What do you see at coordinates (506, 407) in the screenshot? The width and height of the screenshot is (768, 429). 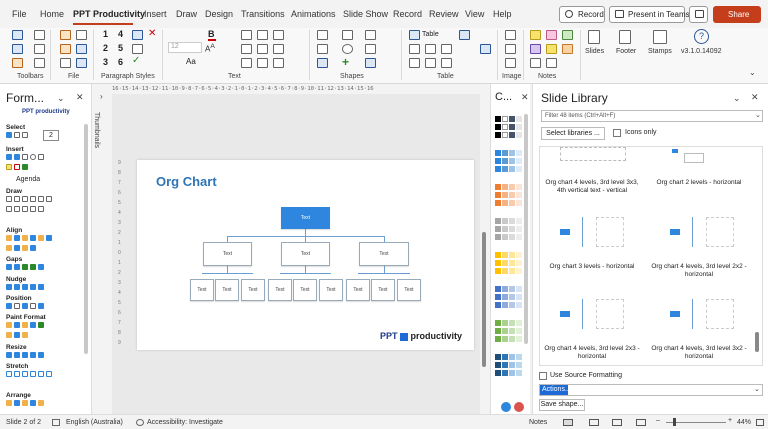 I see `add-color-icon` at bounding box center [506, 407].